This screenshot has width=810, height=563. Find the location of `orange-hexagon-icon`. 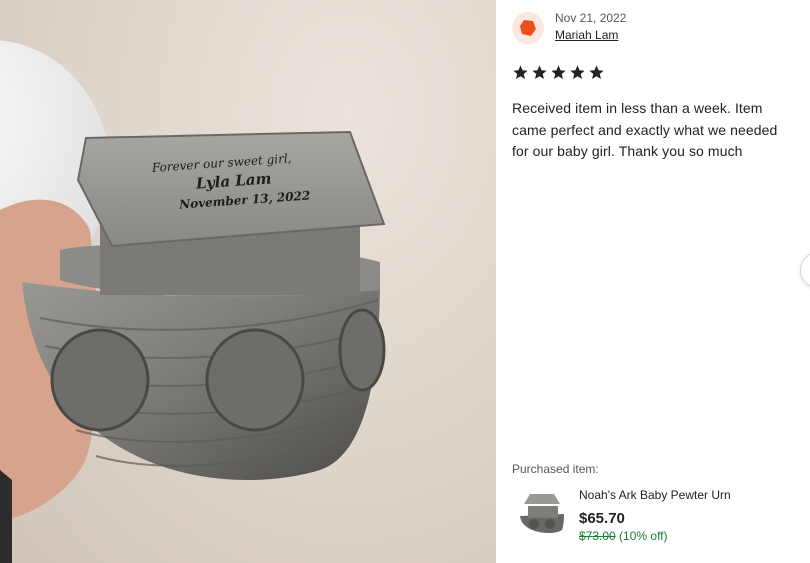

orange-hexagon-icon is located at coordinates (528, 28).